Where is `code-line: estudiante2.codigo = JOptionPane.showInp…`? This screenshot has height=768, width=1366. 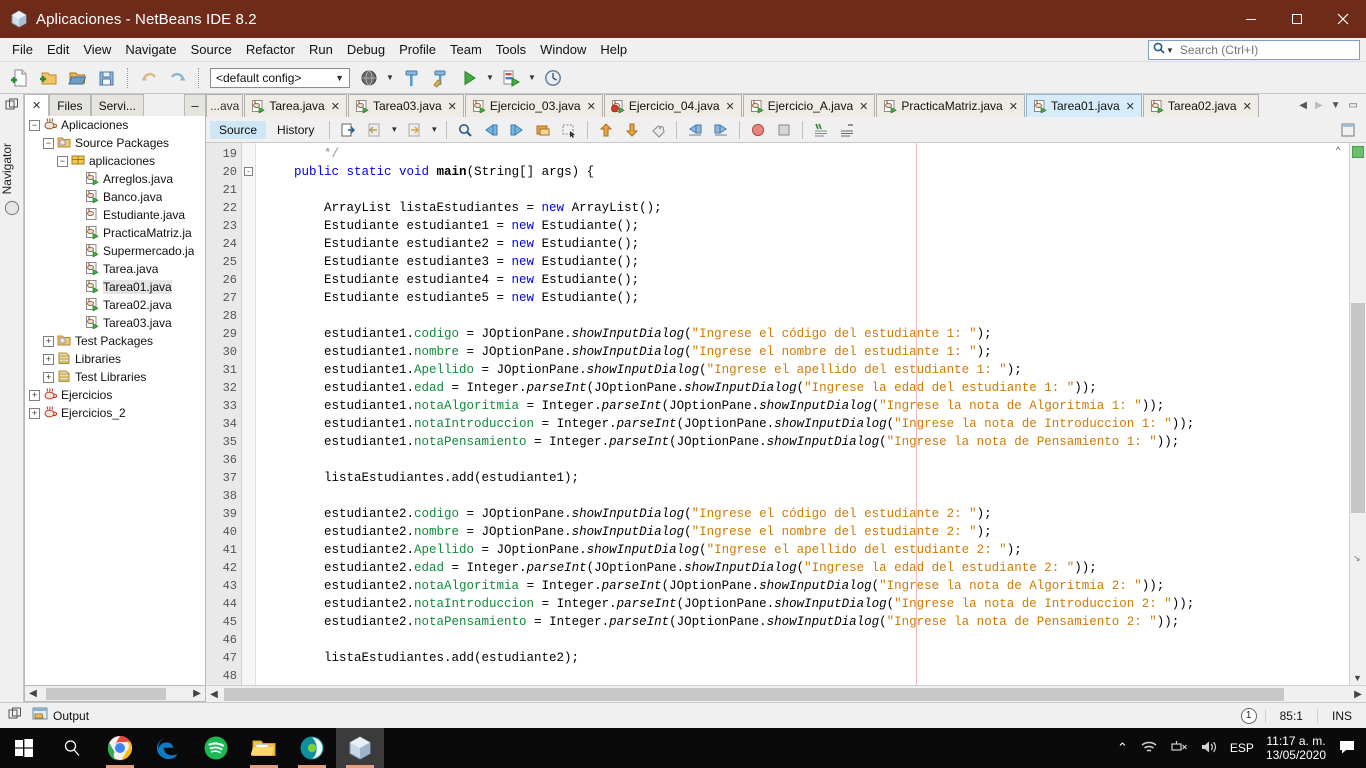 code-line: estudiante2.codigo = JOptionPane.showInp… is located at coordinates (802, 514).